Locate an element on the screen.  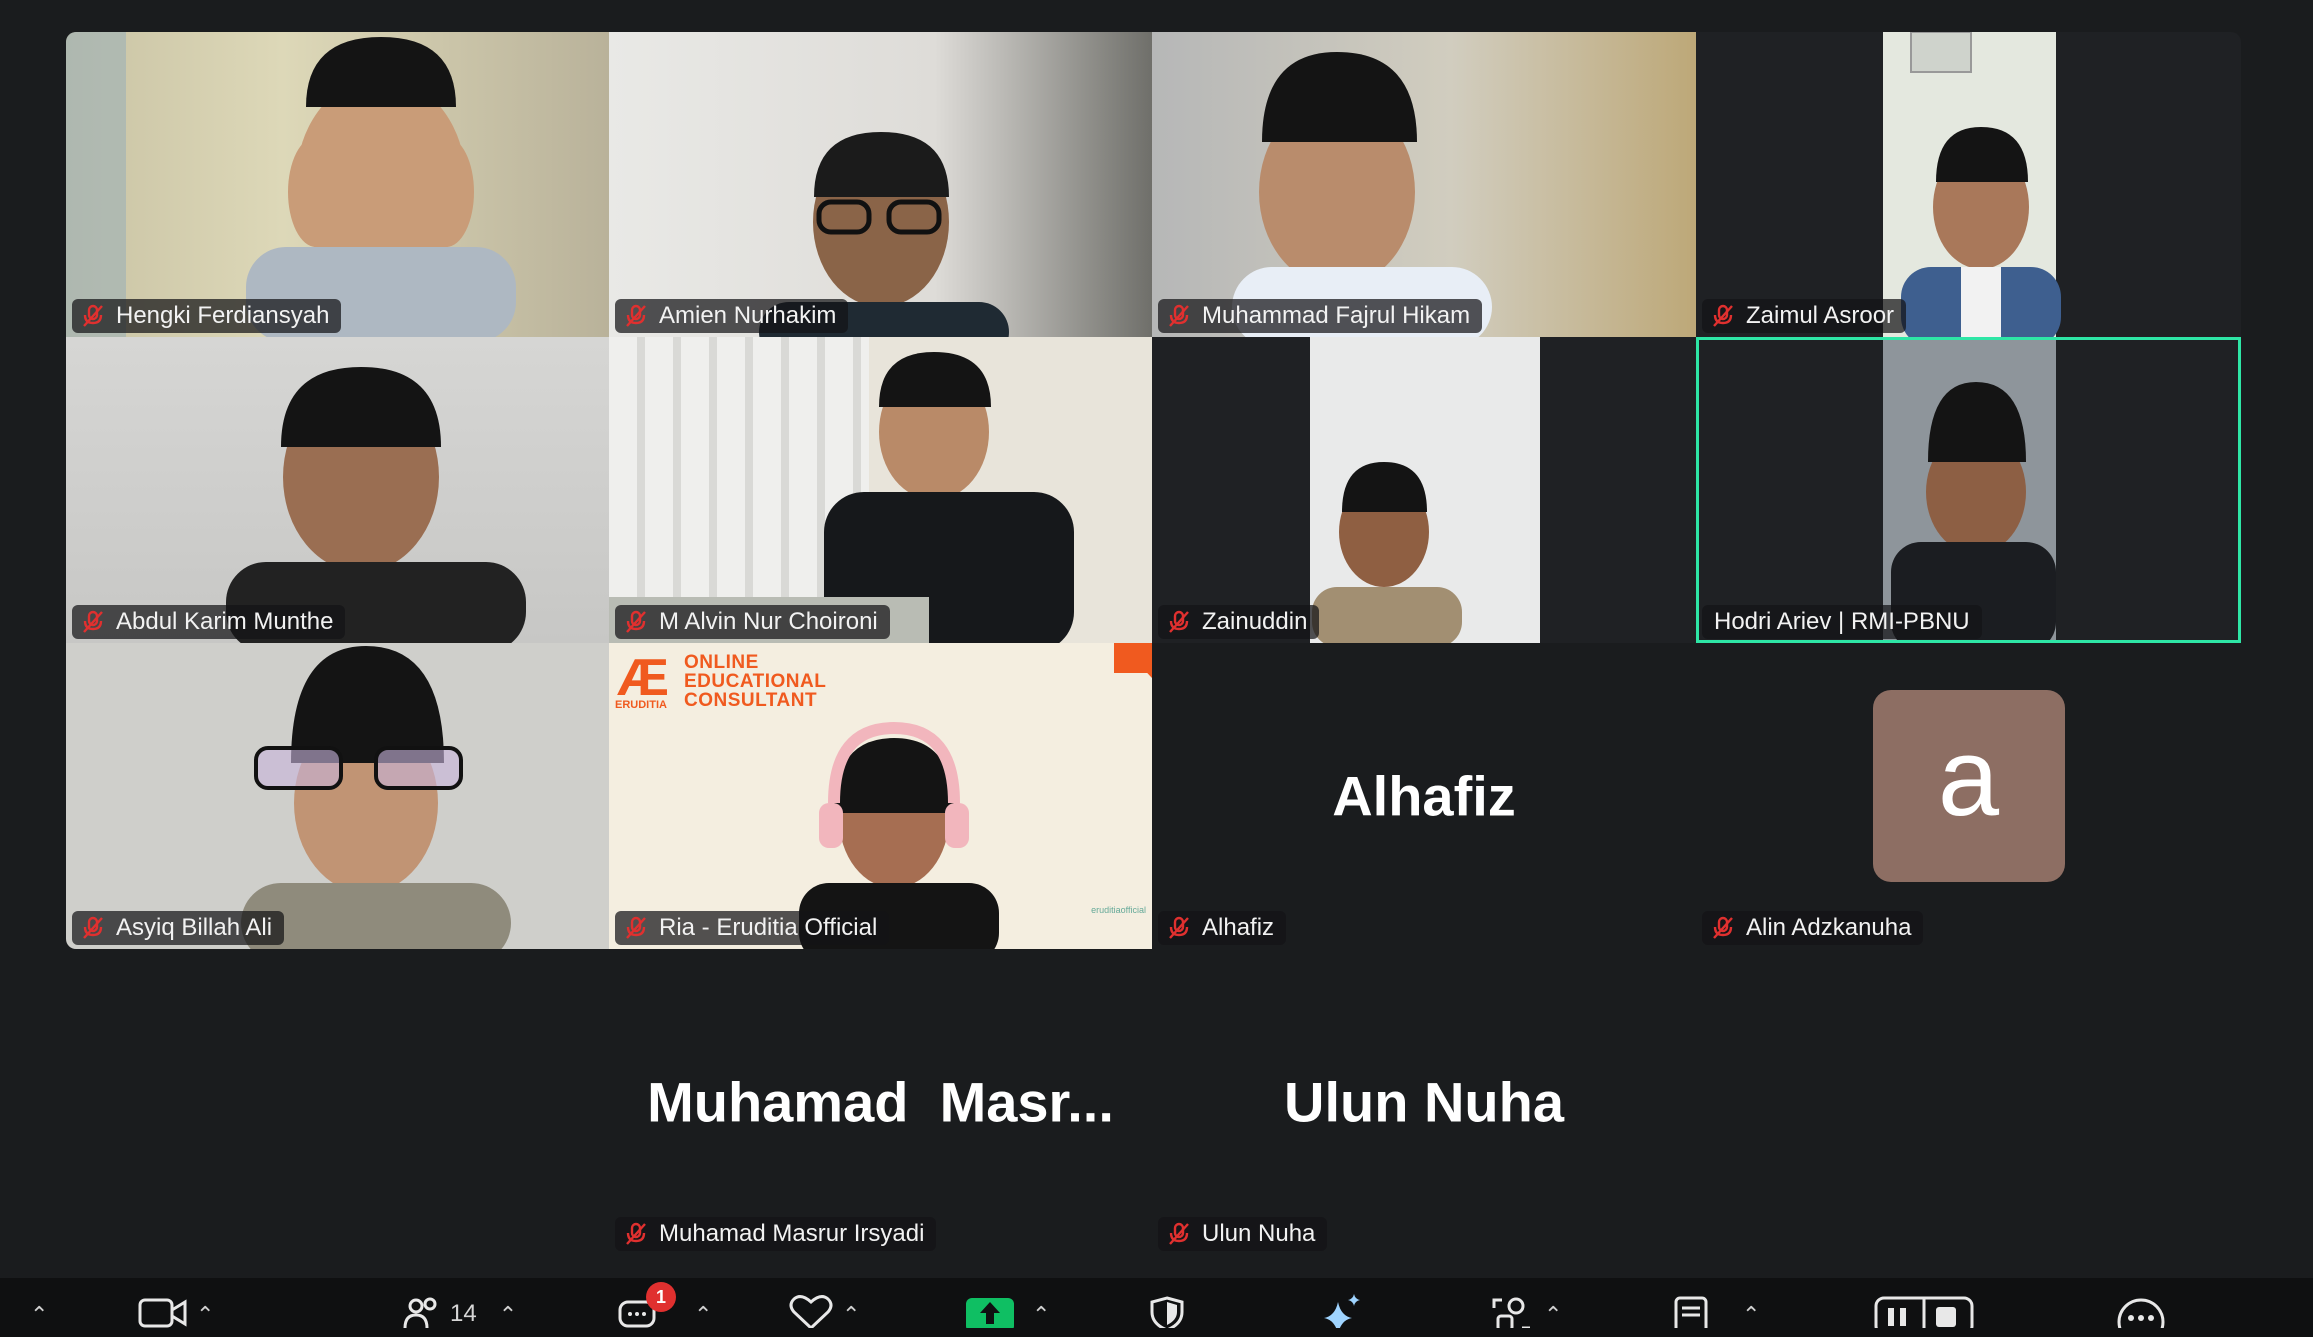
share-screen-button: ⌃ is located at coordinates (1008, 1312).